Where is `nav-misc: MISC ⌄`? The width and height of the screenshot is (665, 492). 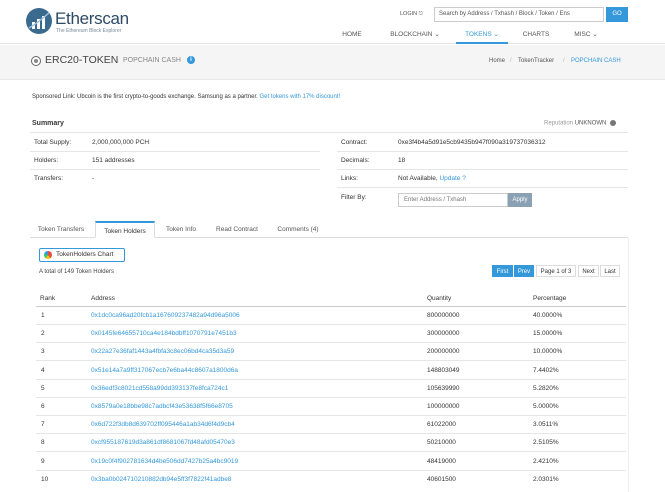 nav-misc: MISC ⌄ is located at coordinates (586, 35).